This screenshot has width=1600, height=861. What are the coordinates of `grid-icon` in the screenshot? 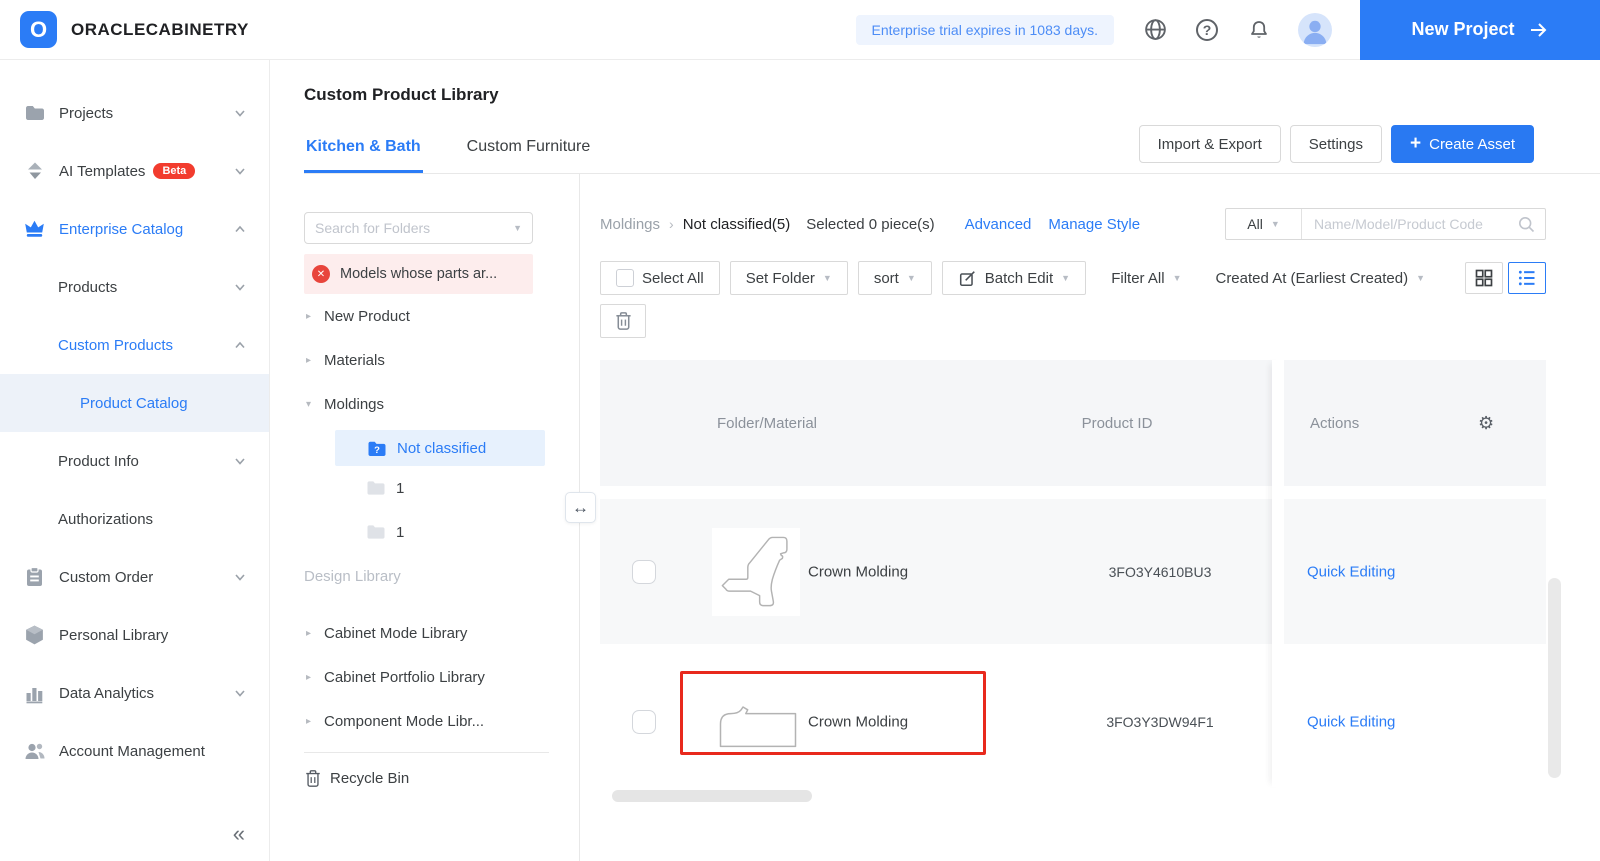 It's located at (1484, 278).